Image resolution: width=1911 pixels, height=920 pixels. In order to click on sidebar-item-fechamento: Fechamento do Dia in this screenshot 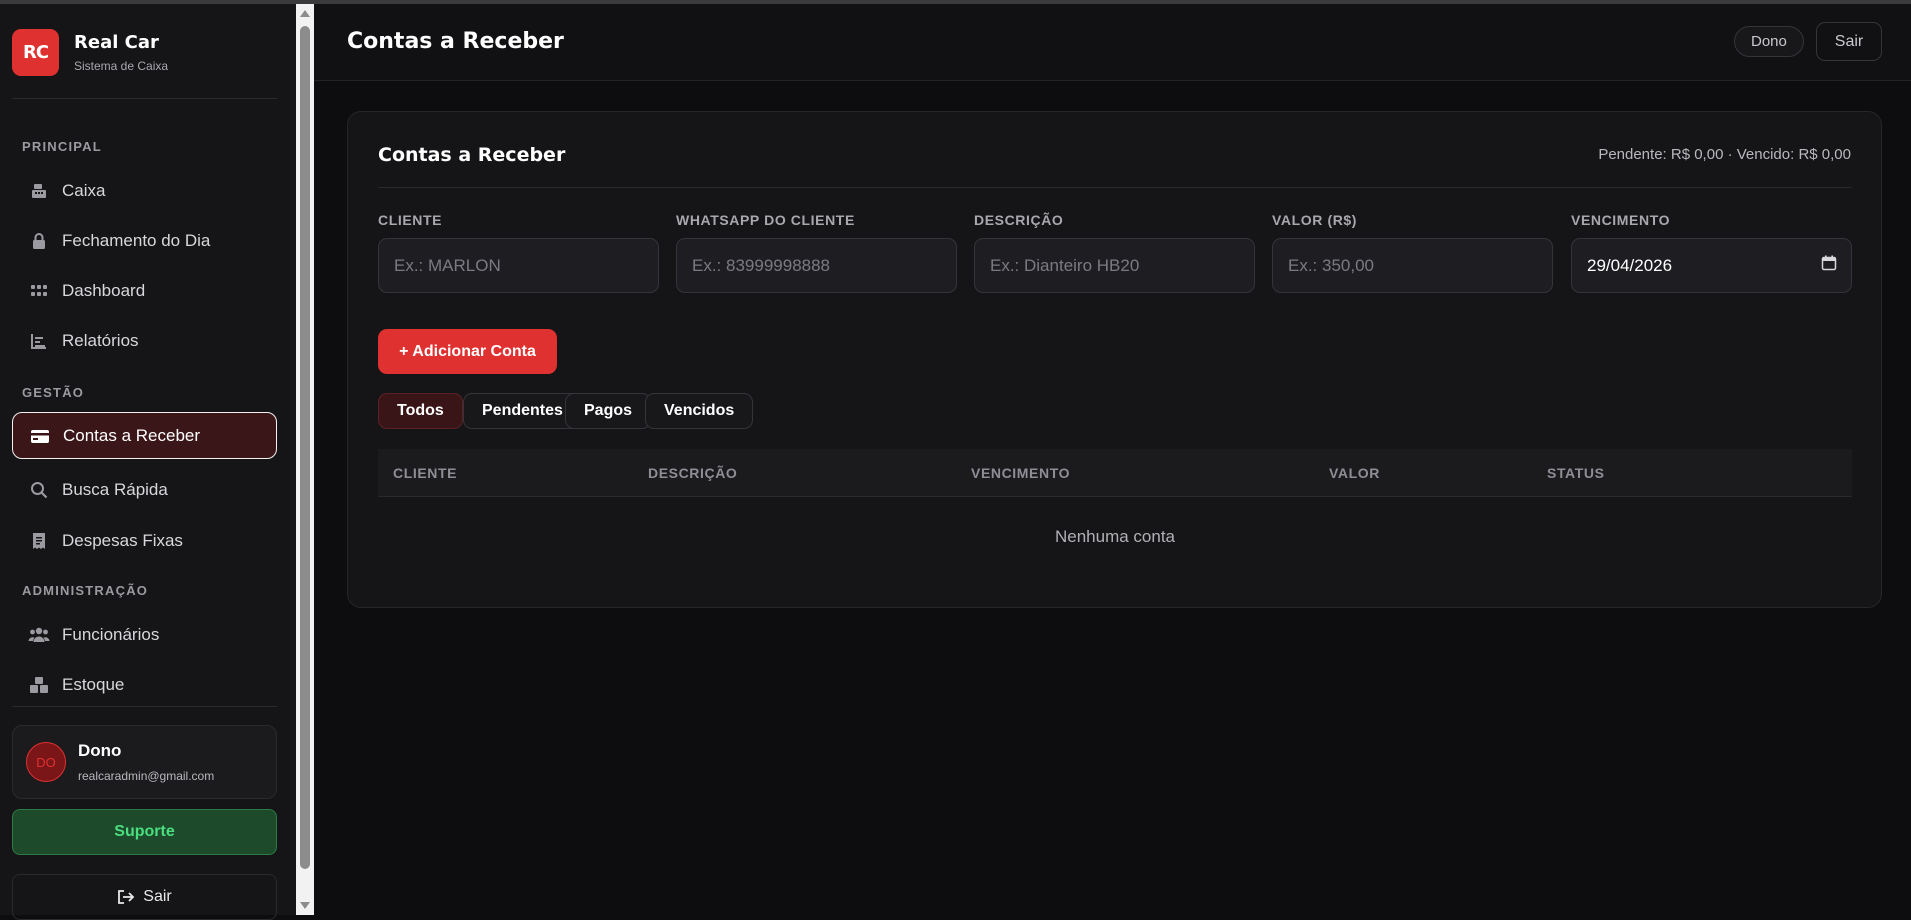, I will do `click(144, 240)`.